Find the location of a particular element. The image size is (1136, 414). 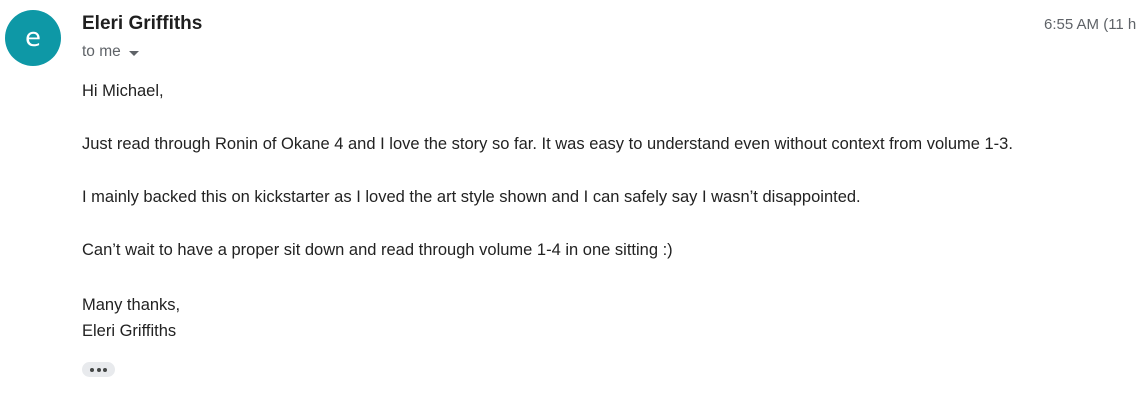

sender-name: Eleri Griffiths is located at coordinates (142, 24).